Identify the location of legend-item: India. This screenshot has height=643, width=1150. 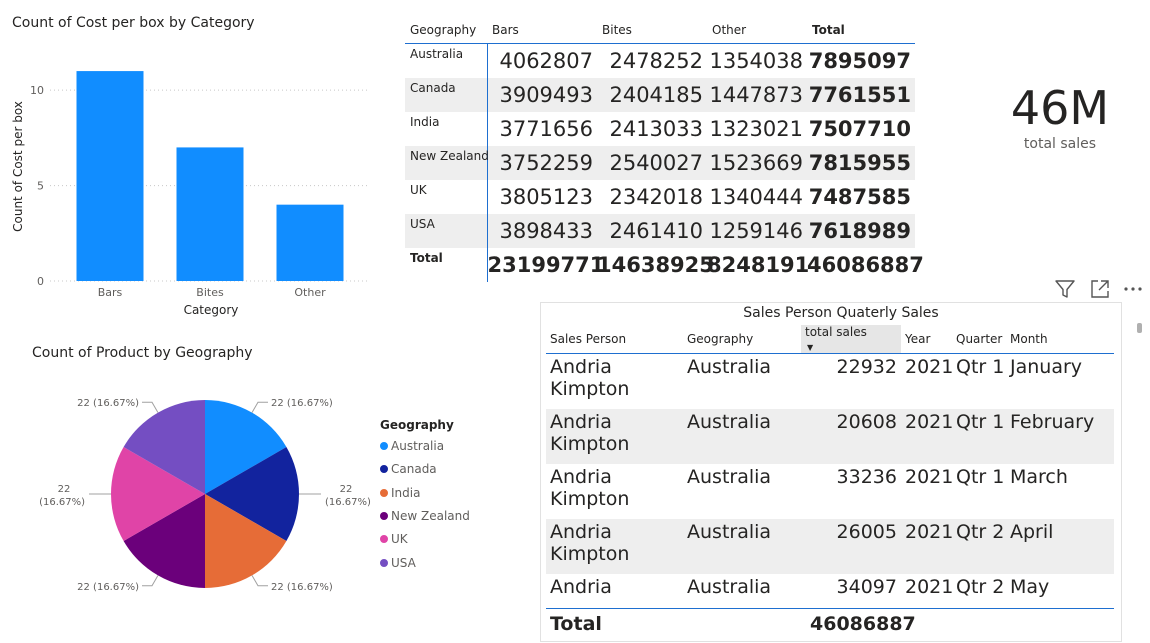
(400, 493).